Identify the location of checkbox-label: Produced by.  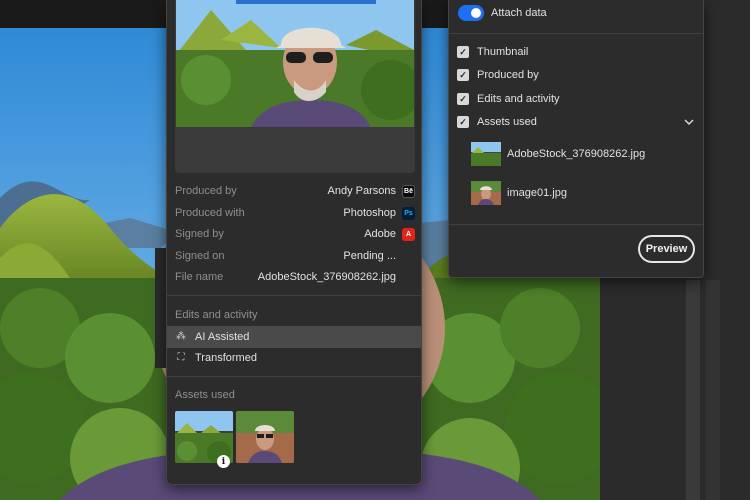
(508, 75).